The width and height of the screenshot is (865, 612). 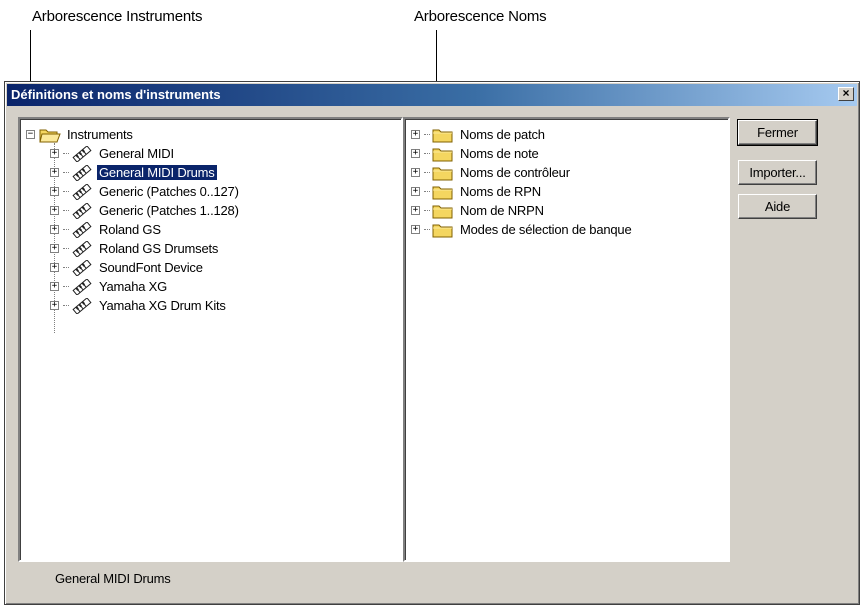 I want to click on tree-item-name-category: + Nom de NRPN, so click(x=478, y=210).